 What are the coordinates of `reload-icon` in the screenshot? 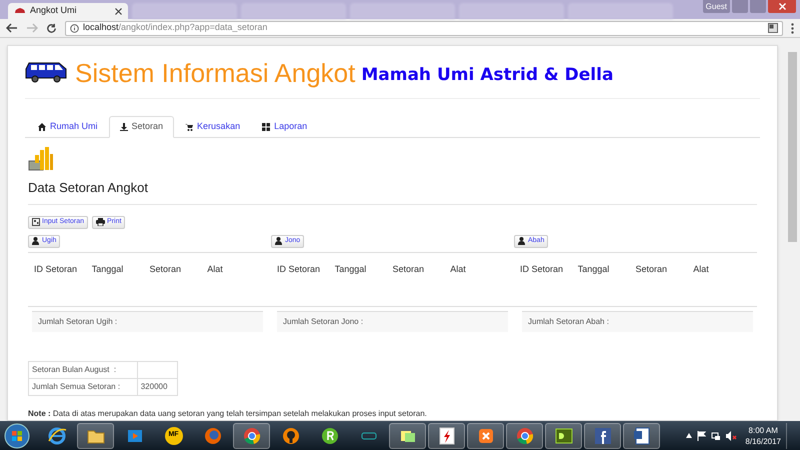 It's located at (51, 28).